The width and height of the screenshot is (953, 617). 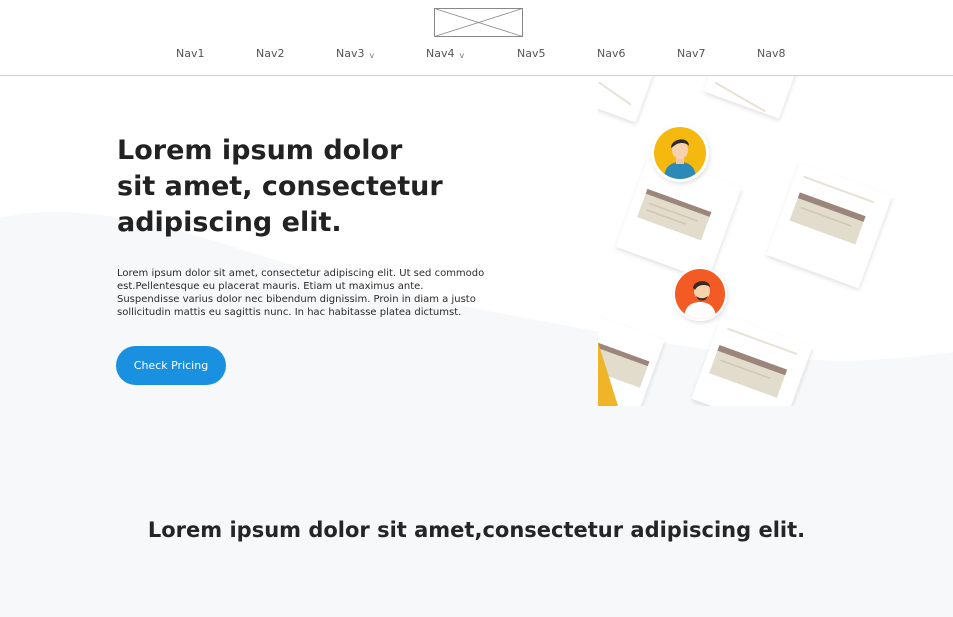 I want to click on nav-item-7: Nav7, so click(x=691, y=53).